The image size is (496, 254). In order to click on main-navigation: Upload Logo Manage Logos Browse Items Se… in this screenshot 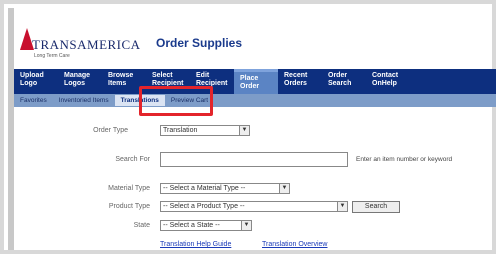, I will do `click(255, 81)`.